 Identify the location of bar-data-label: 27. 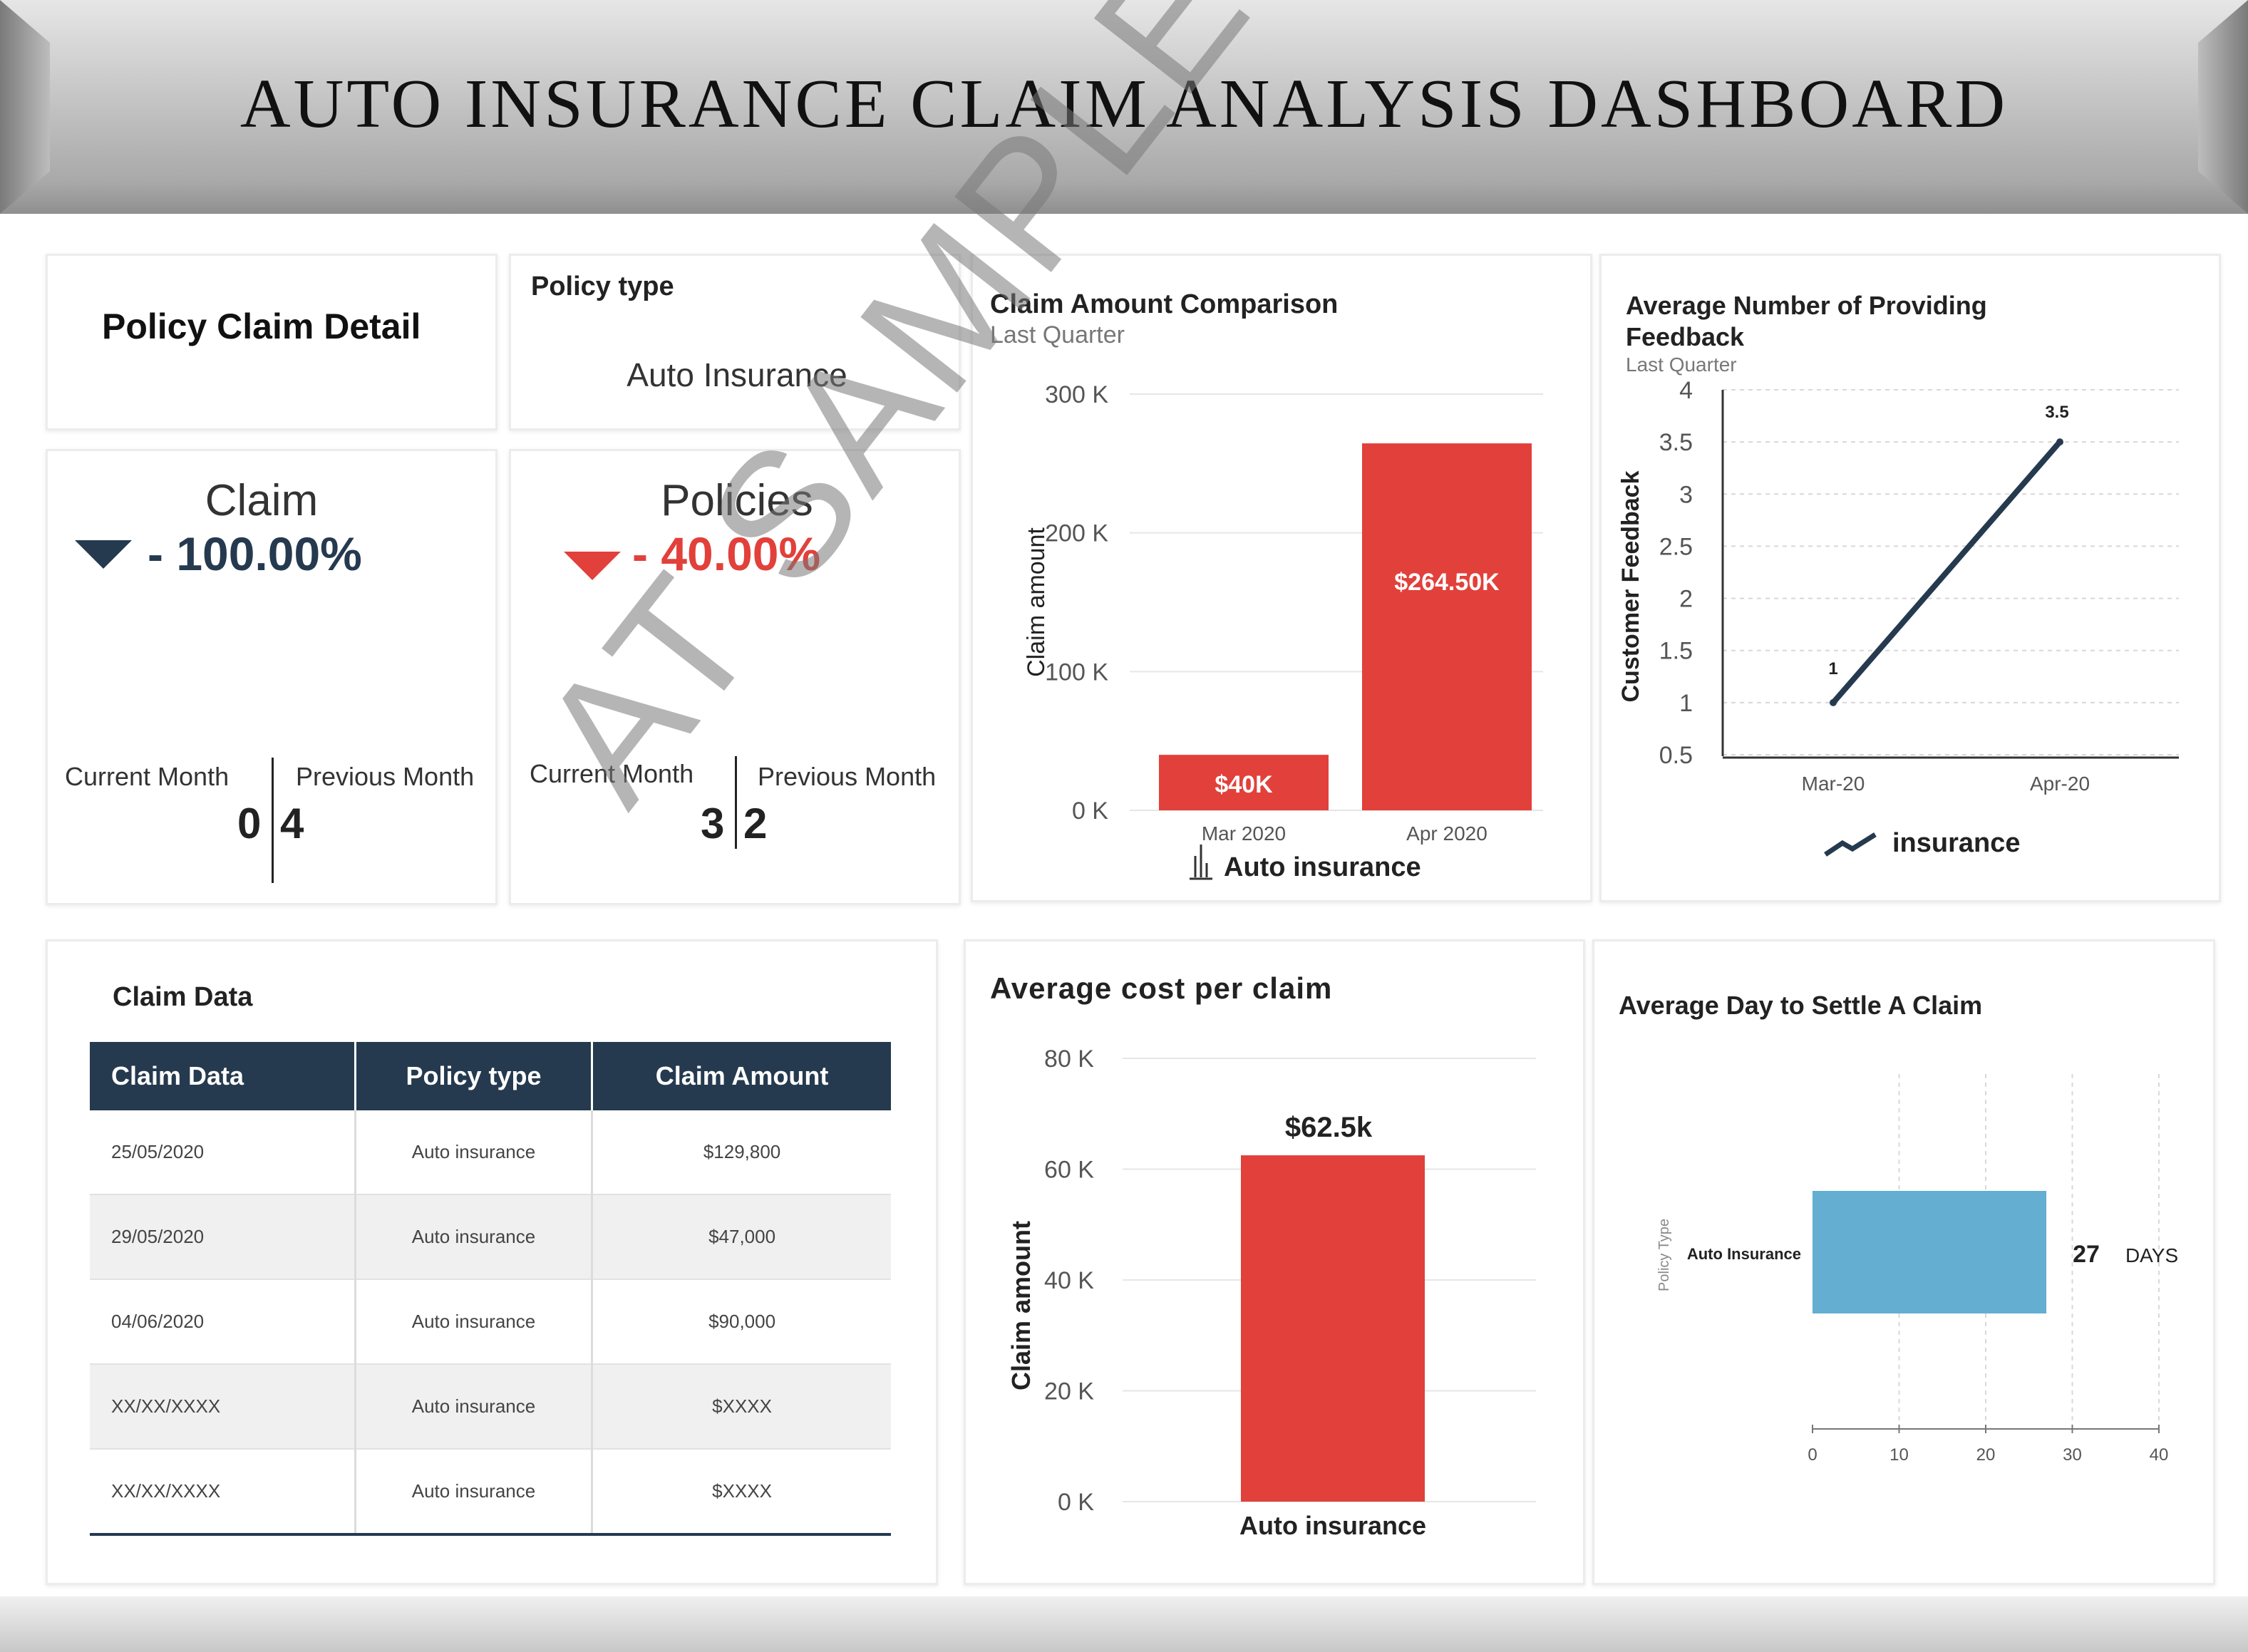
(2086, 1254).